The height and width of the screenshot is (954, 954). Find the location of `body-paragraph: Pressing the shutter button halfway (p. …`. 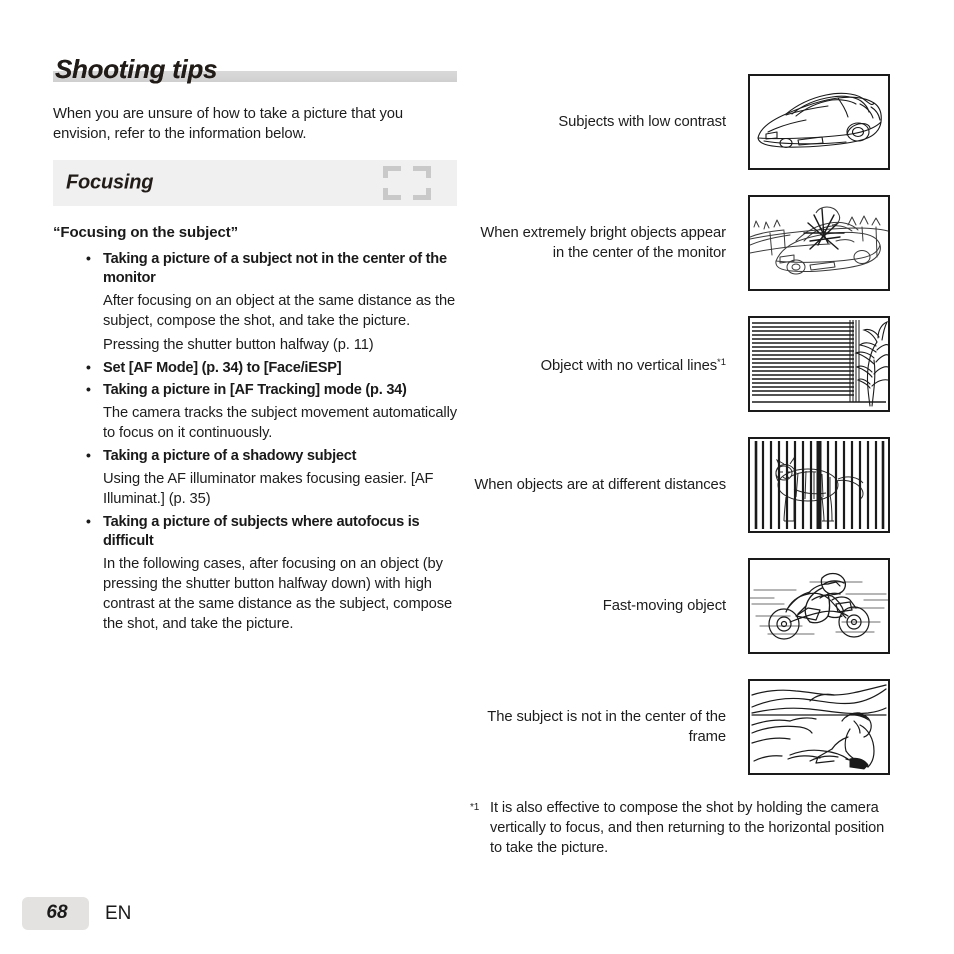

body-paragraph: Pressing the shutter button halfway (p. … is located at coordinates (238, 345).